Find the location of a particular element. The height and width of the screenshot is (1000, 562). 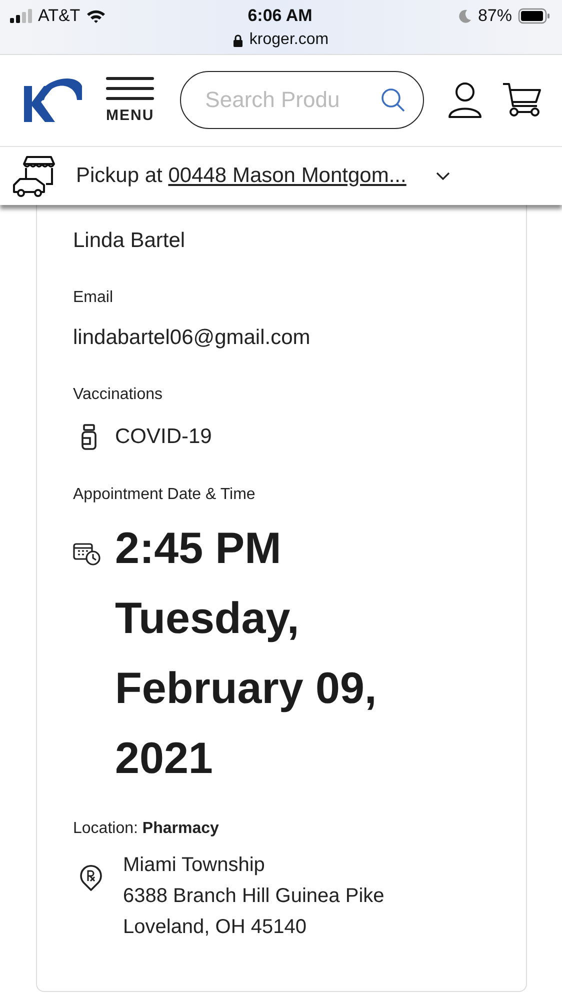

address-line: 6388 Branch Hill Guinea Pike is located at coordinates (253, 896).